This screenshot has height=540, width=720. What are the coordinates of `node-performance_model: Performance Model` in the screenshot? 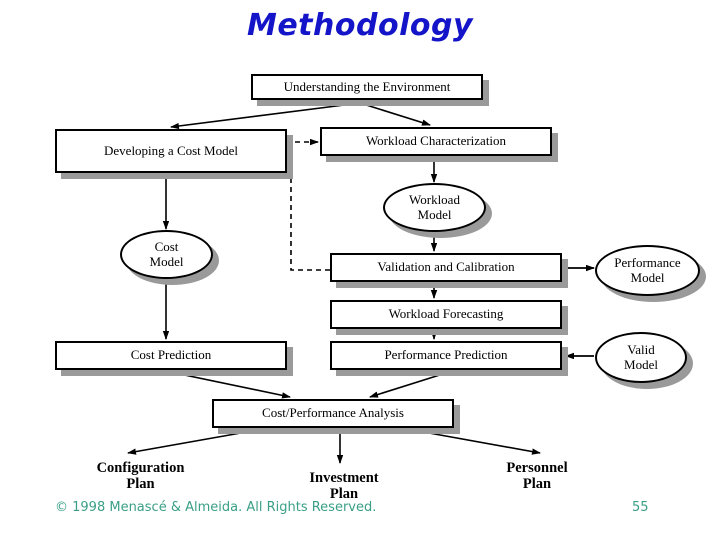 It's located at (647, 270).